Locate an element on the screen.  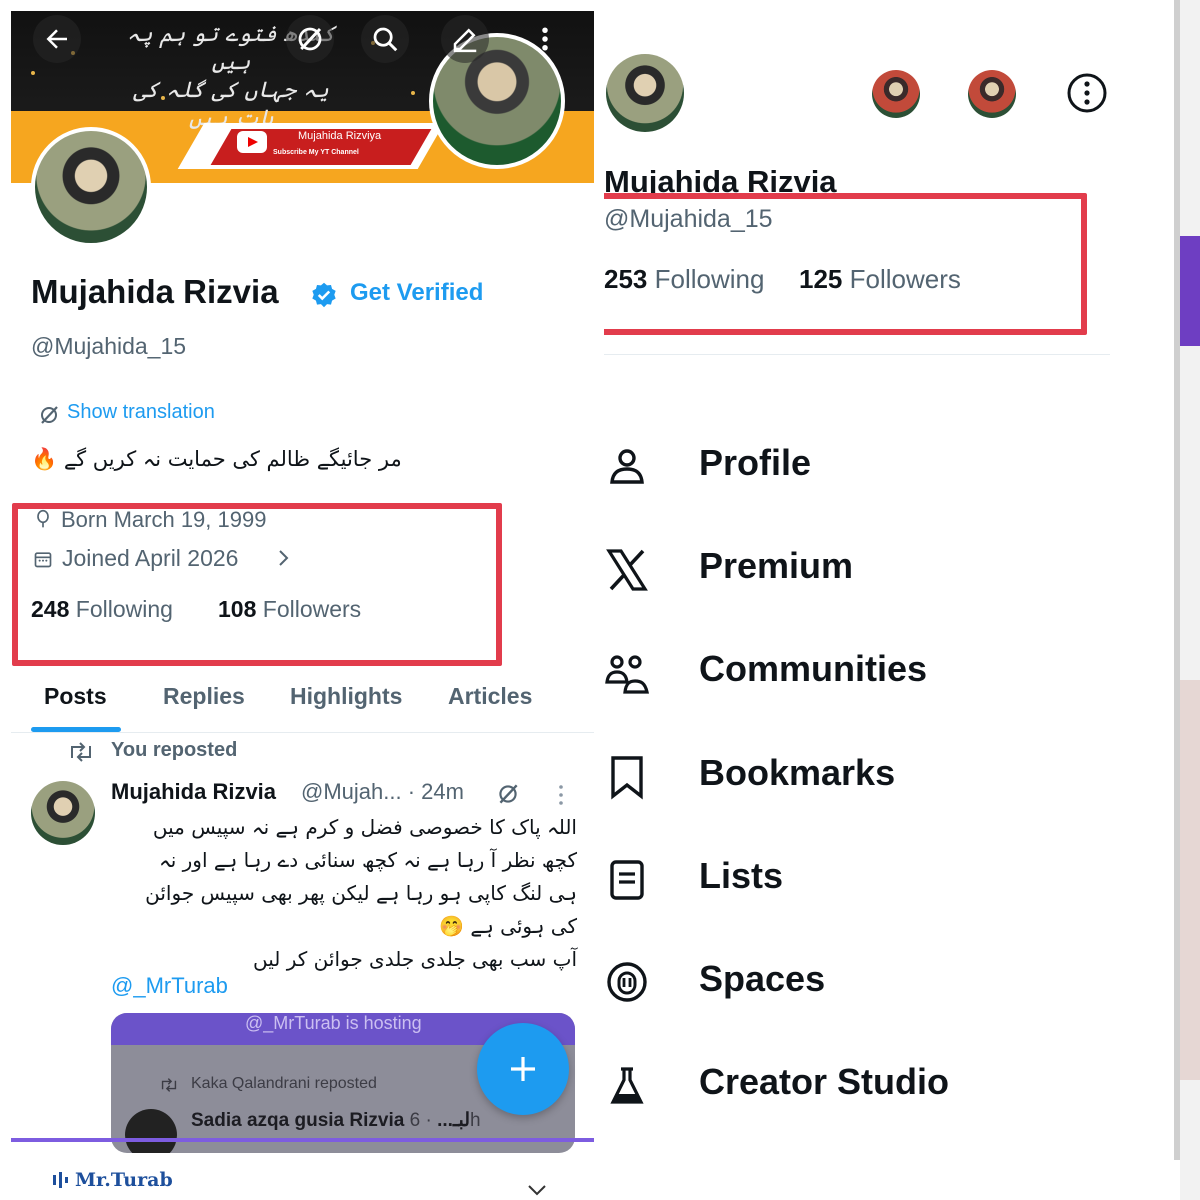
profile-name: Mujahida Rizvia is located at coordinates (155, 291).